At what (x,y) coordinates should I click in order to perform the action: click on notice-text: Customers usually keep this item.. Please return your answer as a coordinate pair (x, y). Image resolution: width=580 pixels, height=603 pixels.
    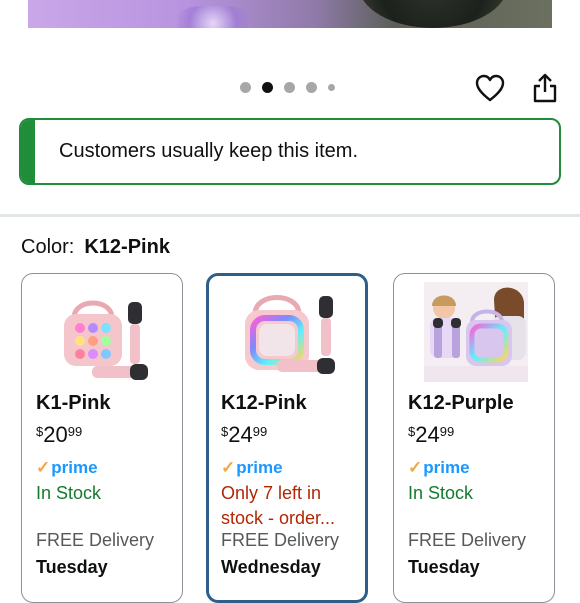
    Looking at the image, I should click on (209, 151).